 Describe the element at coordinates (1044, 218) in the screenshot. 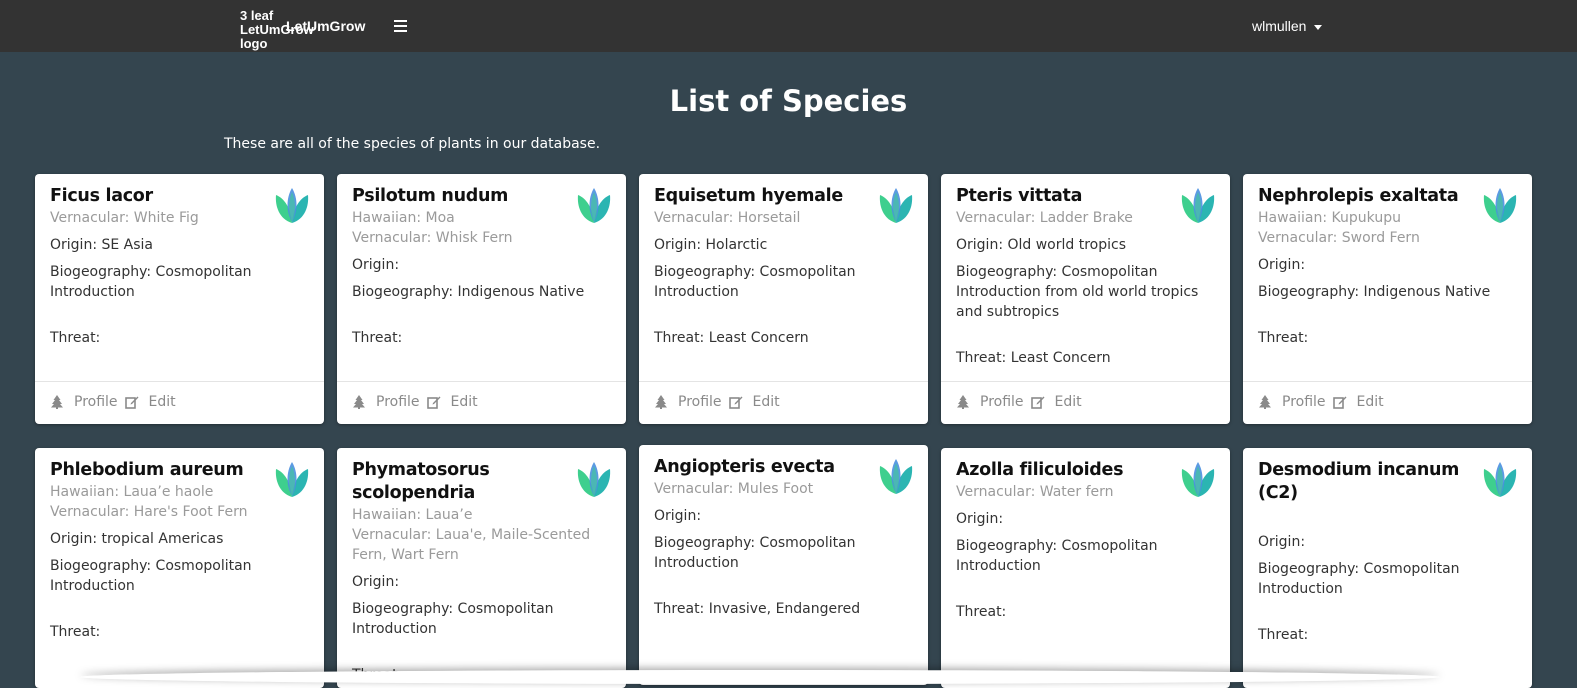

I see `vernacular-name: Vernacular: Ladder Brake` at that location.